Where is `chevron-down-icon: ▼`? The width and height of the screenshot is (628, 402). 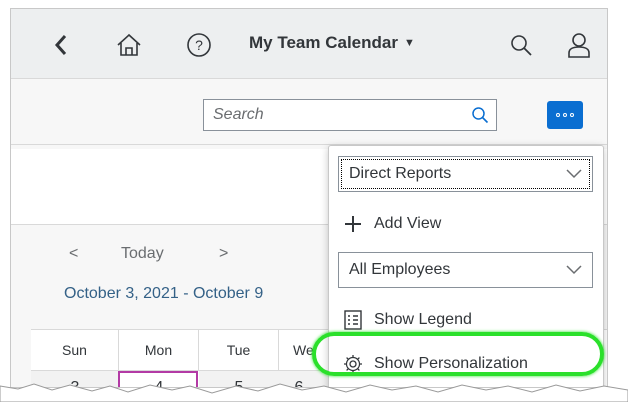
chevron-down-icon: ▼ is located at coordinates (409, 43).